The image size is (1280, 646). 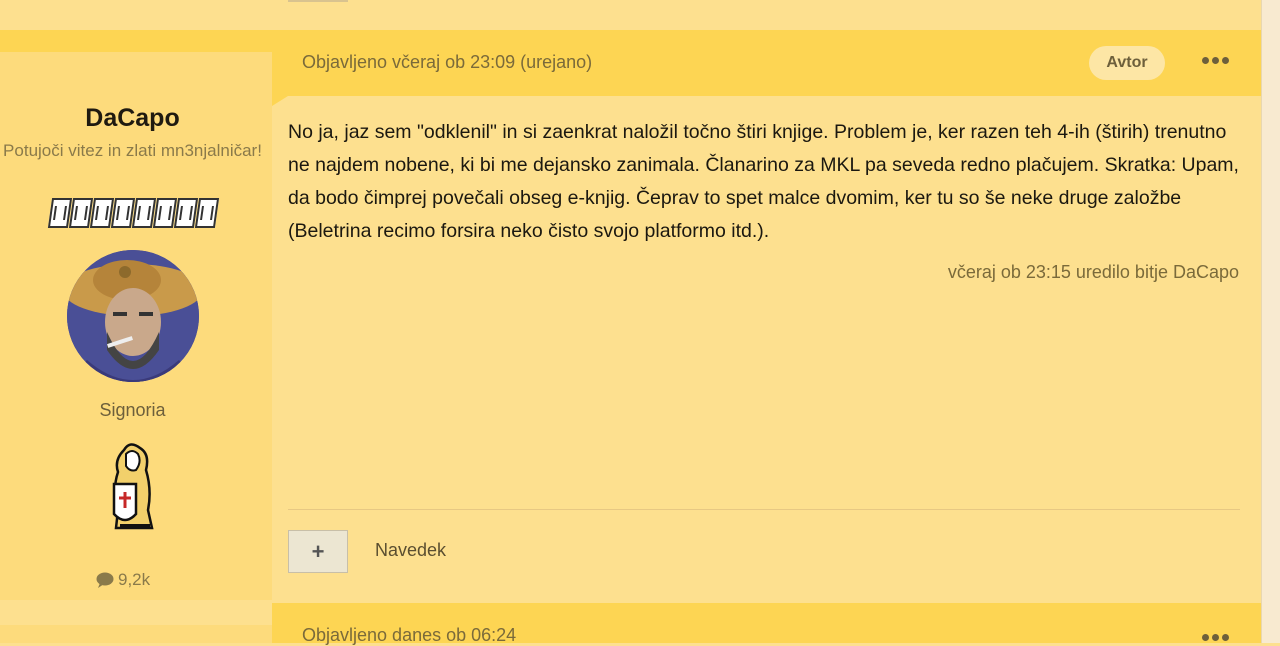 What do you see at coordinates (410, 550) in the screenshot?
I see `quote-label: Navedek` at bounding box center [410, 550].